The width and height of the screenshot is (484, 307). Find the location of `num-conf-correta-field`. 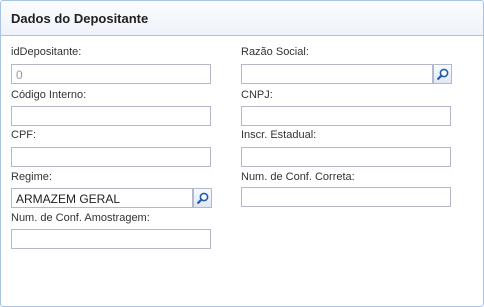

num-conf-correta-field is located at coordinates (346, 197).